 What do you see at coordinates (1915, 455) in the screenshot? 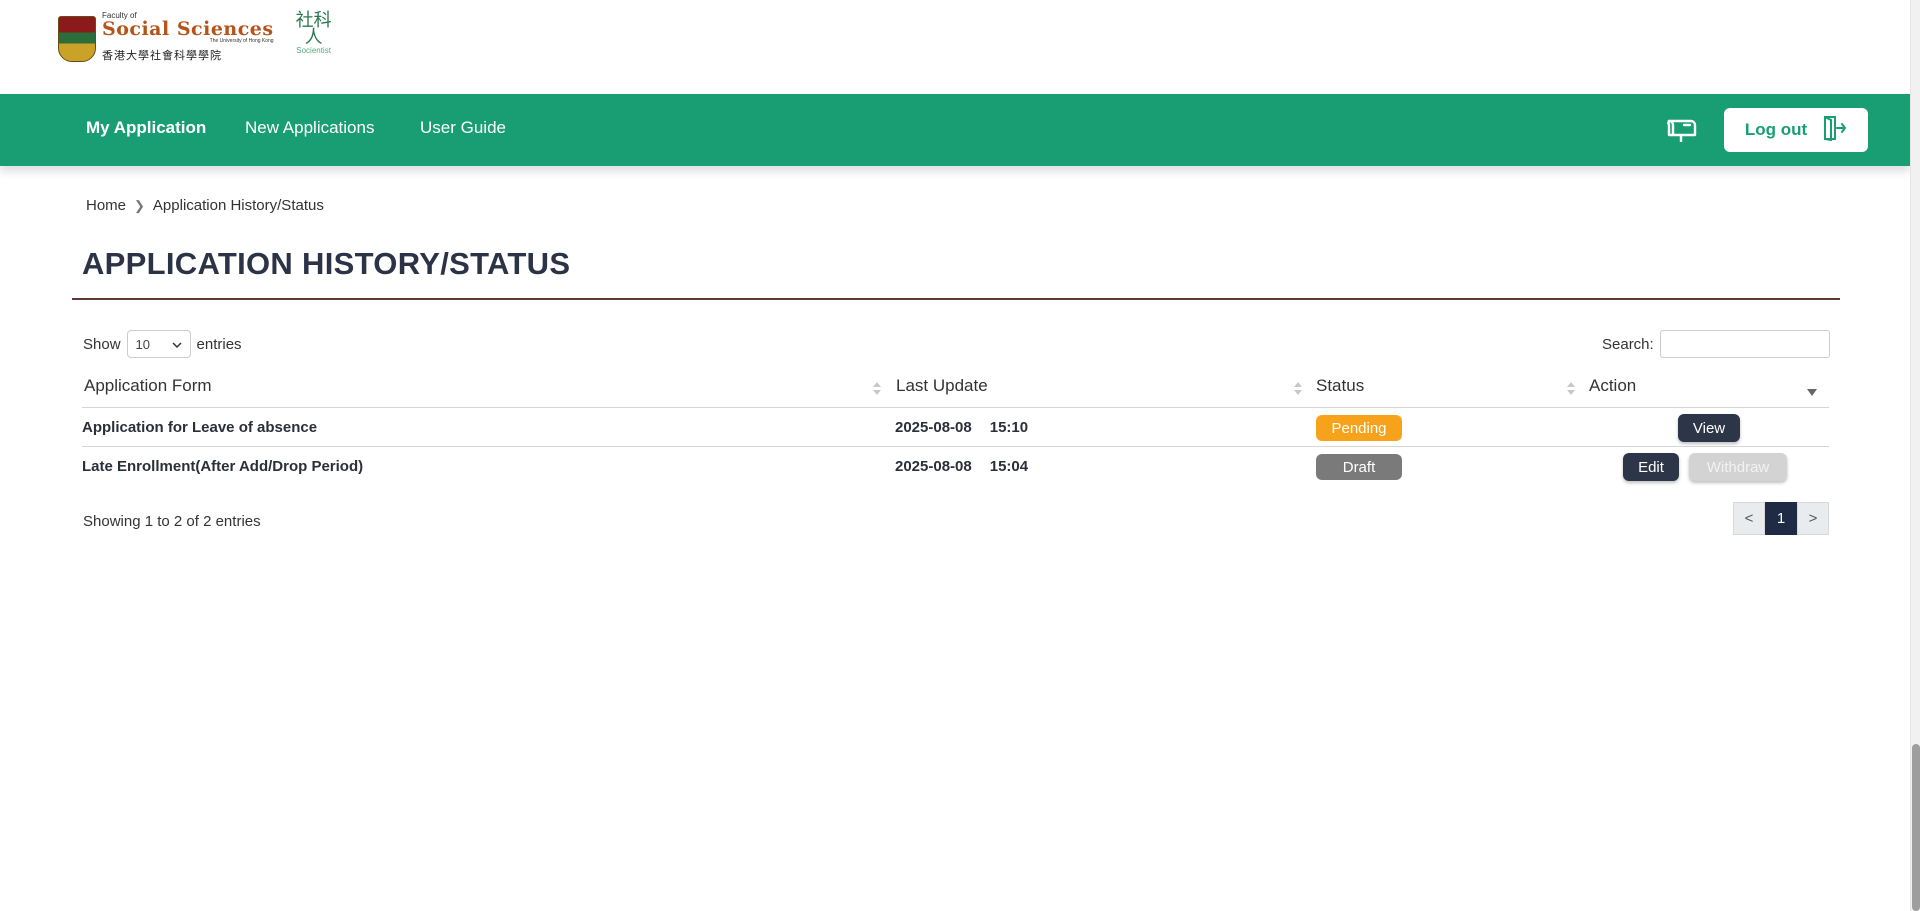
I see `page-scrollbar` at bounding box center [1915, 455].